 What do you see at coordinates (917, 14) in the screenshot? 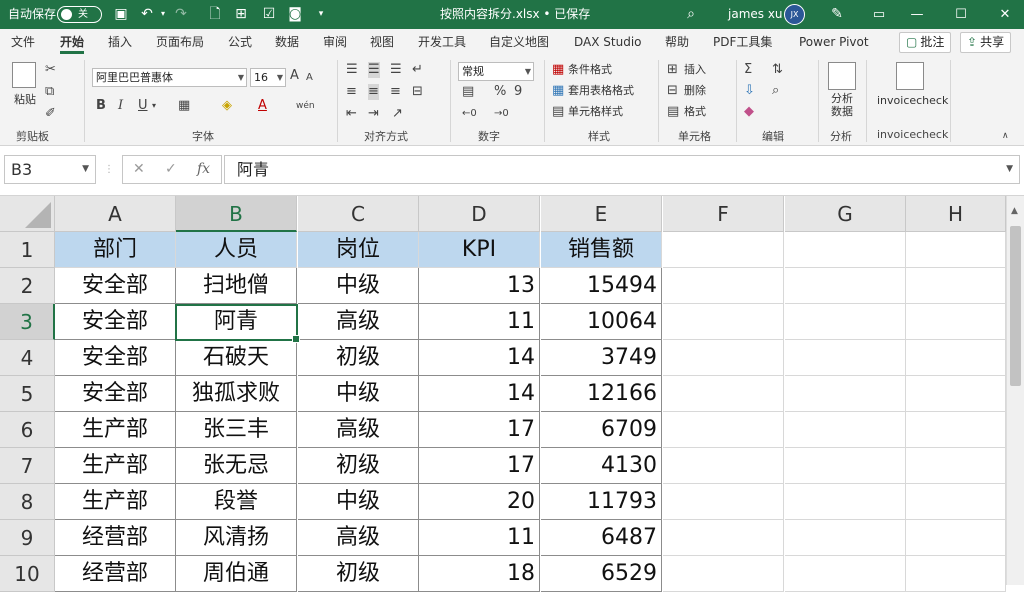
I see `minimize-icon: —` at bounding box center [917, 14].